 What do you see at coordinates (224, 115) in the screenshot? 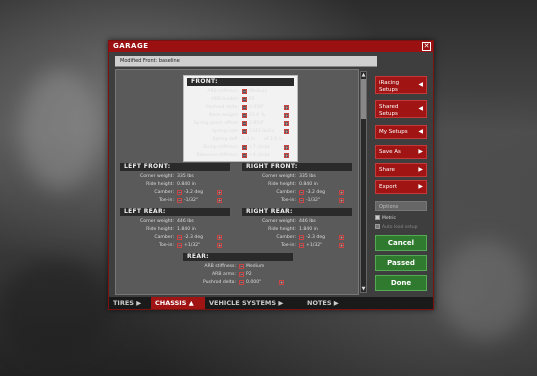
I see `front-row-label: Nose weight:` at bounding box center [224, 115].